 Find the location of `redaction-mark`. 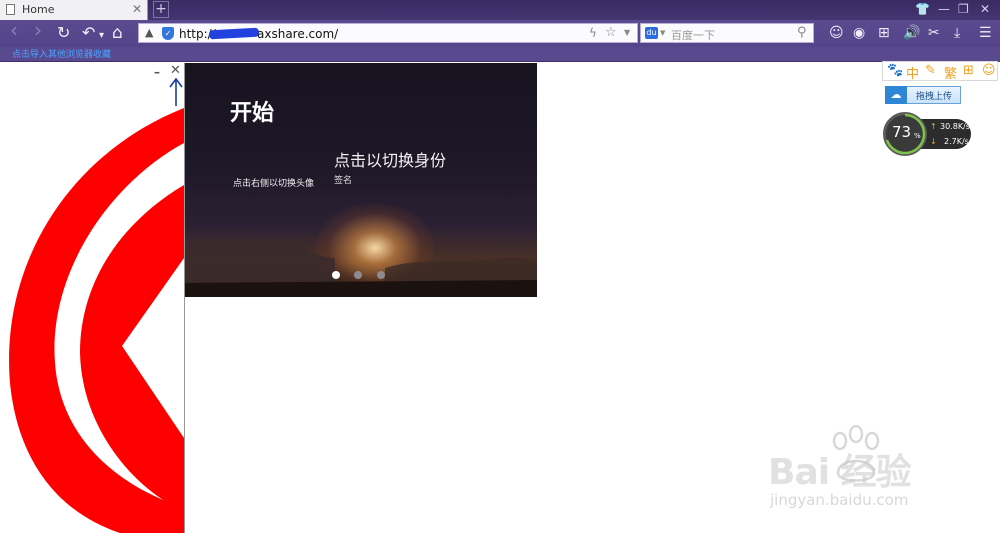

redaction-mark is located at coordinates (234, 33).